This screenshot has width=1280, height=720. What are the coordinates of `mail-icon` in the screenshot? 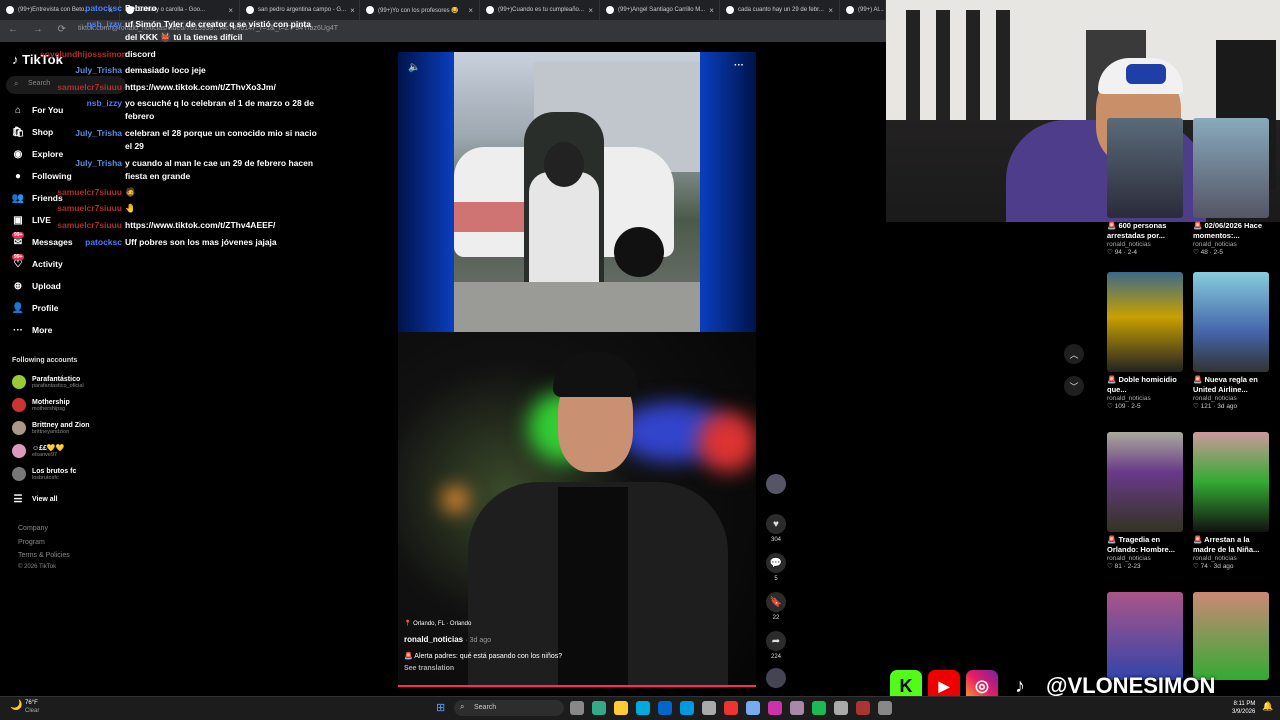 It's located at (665, 708).